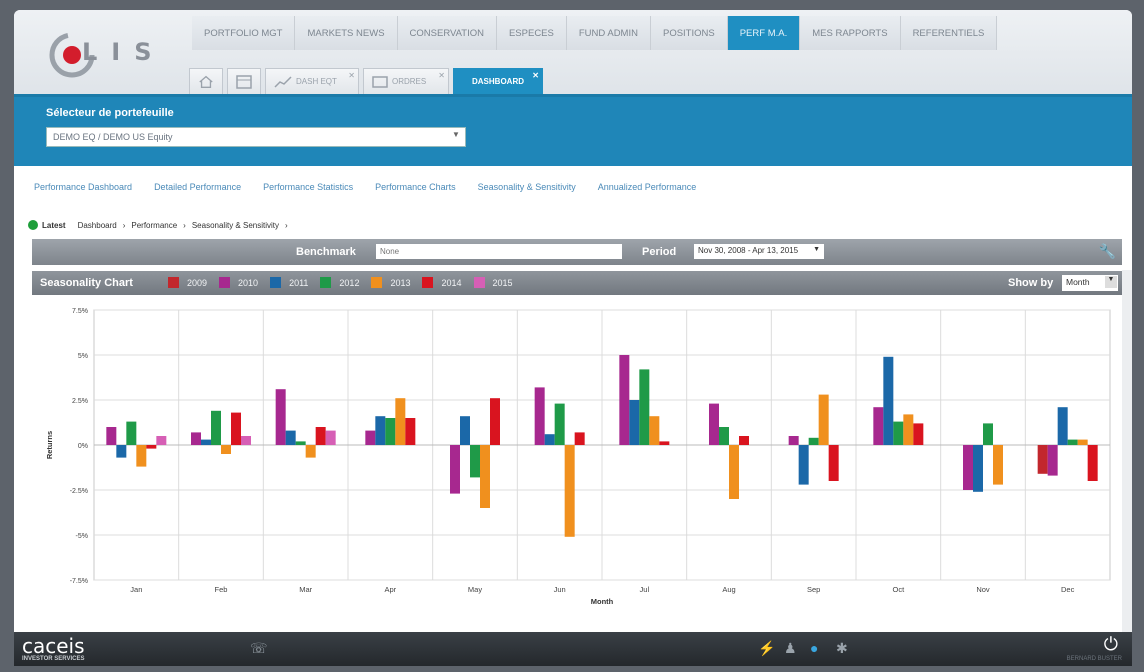  What do you see at coordinates (898, 589) in the screenshot?
I see `x-tick-label: Oct` at bounding box center [898, 589].